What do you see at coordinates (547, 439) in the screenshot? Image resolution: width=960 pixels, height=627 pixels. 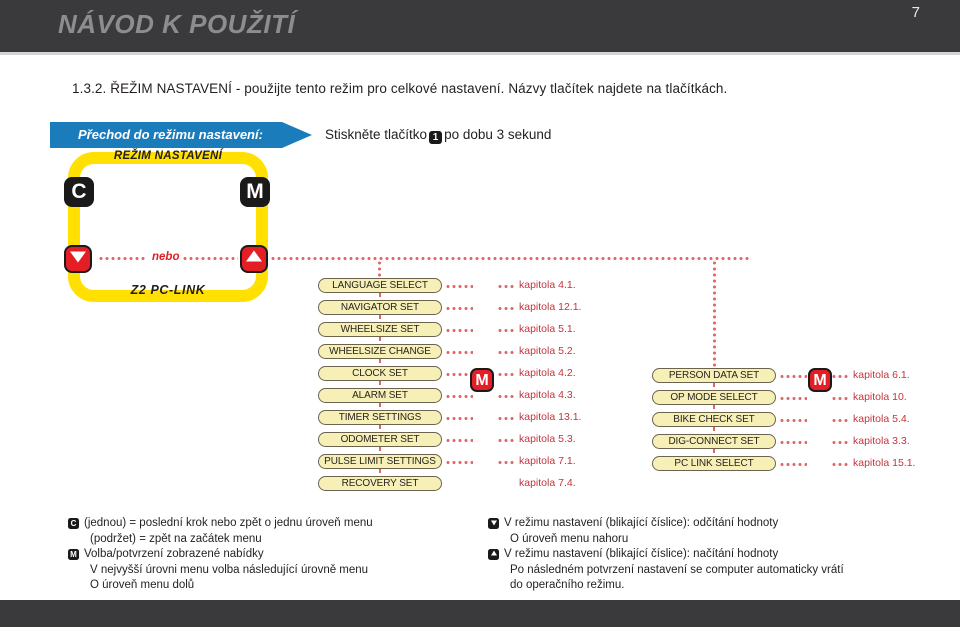 I see `chapter-label: kapitola 5.3.` at bounding box center [547, 439].